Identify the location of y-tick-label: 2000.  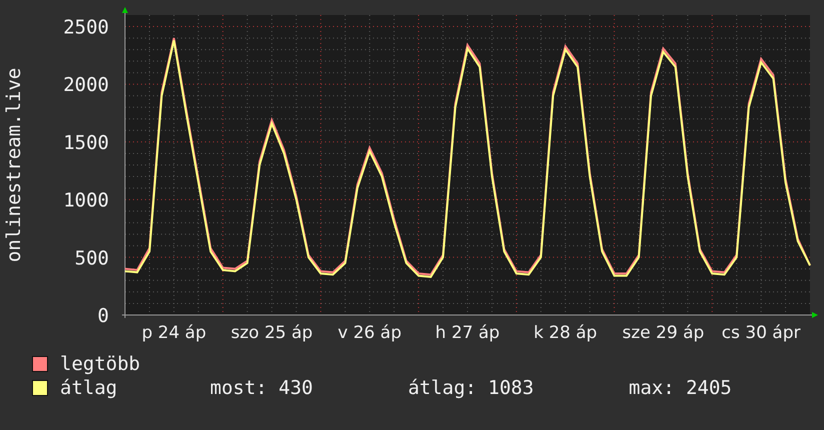
(86, 85).